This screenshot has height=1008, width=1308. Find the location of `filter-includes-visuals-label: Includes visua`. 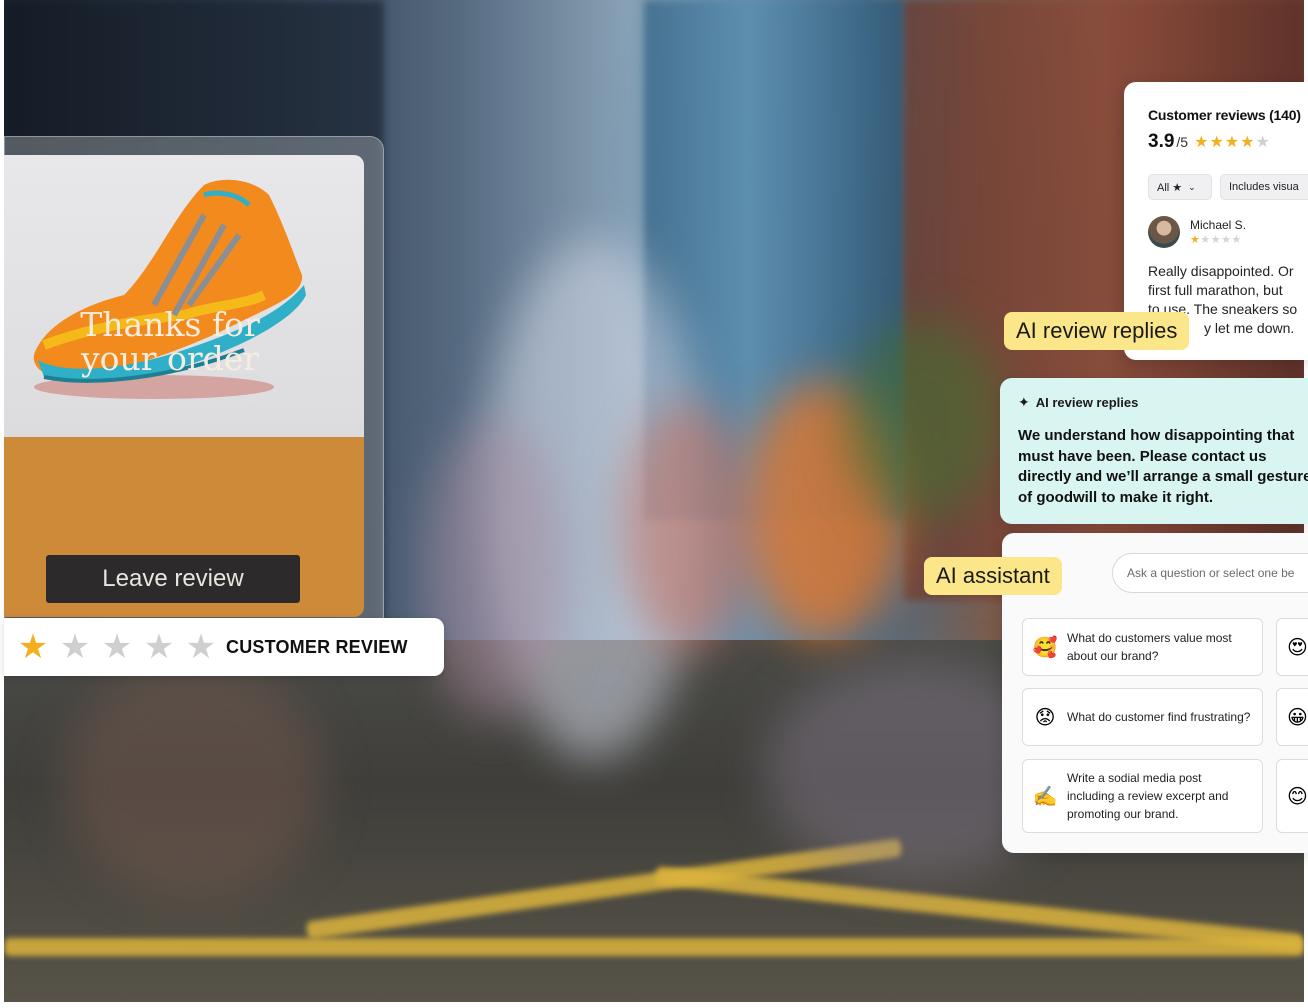

filter-includes-visuals-label: Includes visua is located at coordinates (1264, 187).